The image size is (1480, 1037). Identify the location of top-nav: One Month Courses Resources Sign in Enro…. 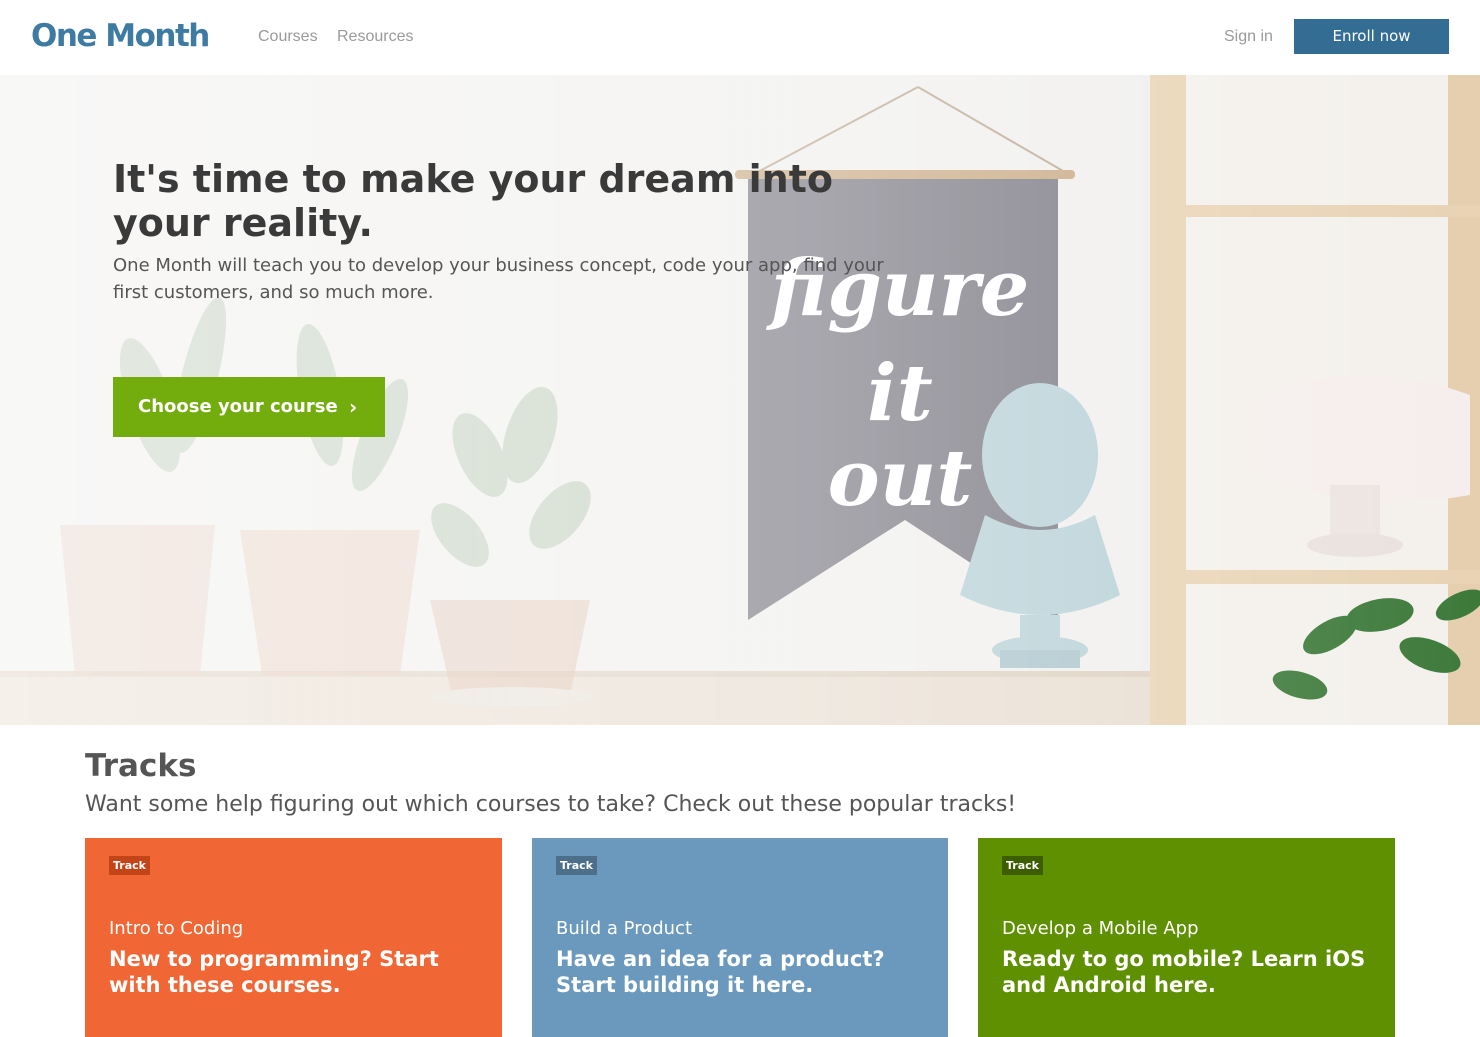
(740, 37).